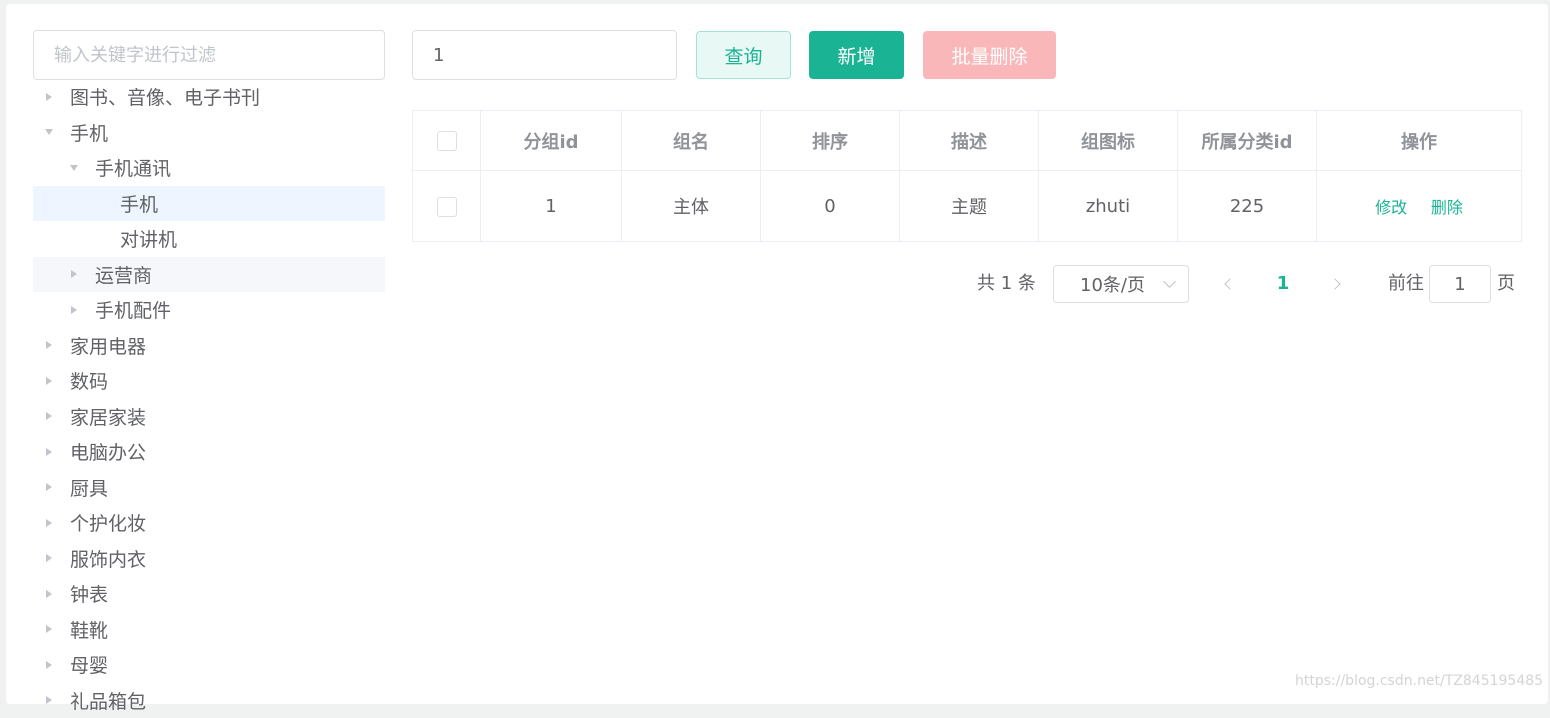 The height and width of the screenshot is (718, 1550). What do you see at coordinates (209, 275) in the screenshot?
I see `tree-node: 运营商` at bounding box center [209, 275].